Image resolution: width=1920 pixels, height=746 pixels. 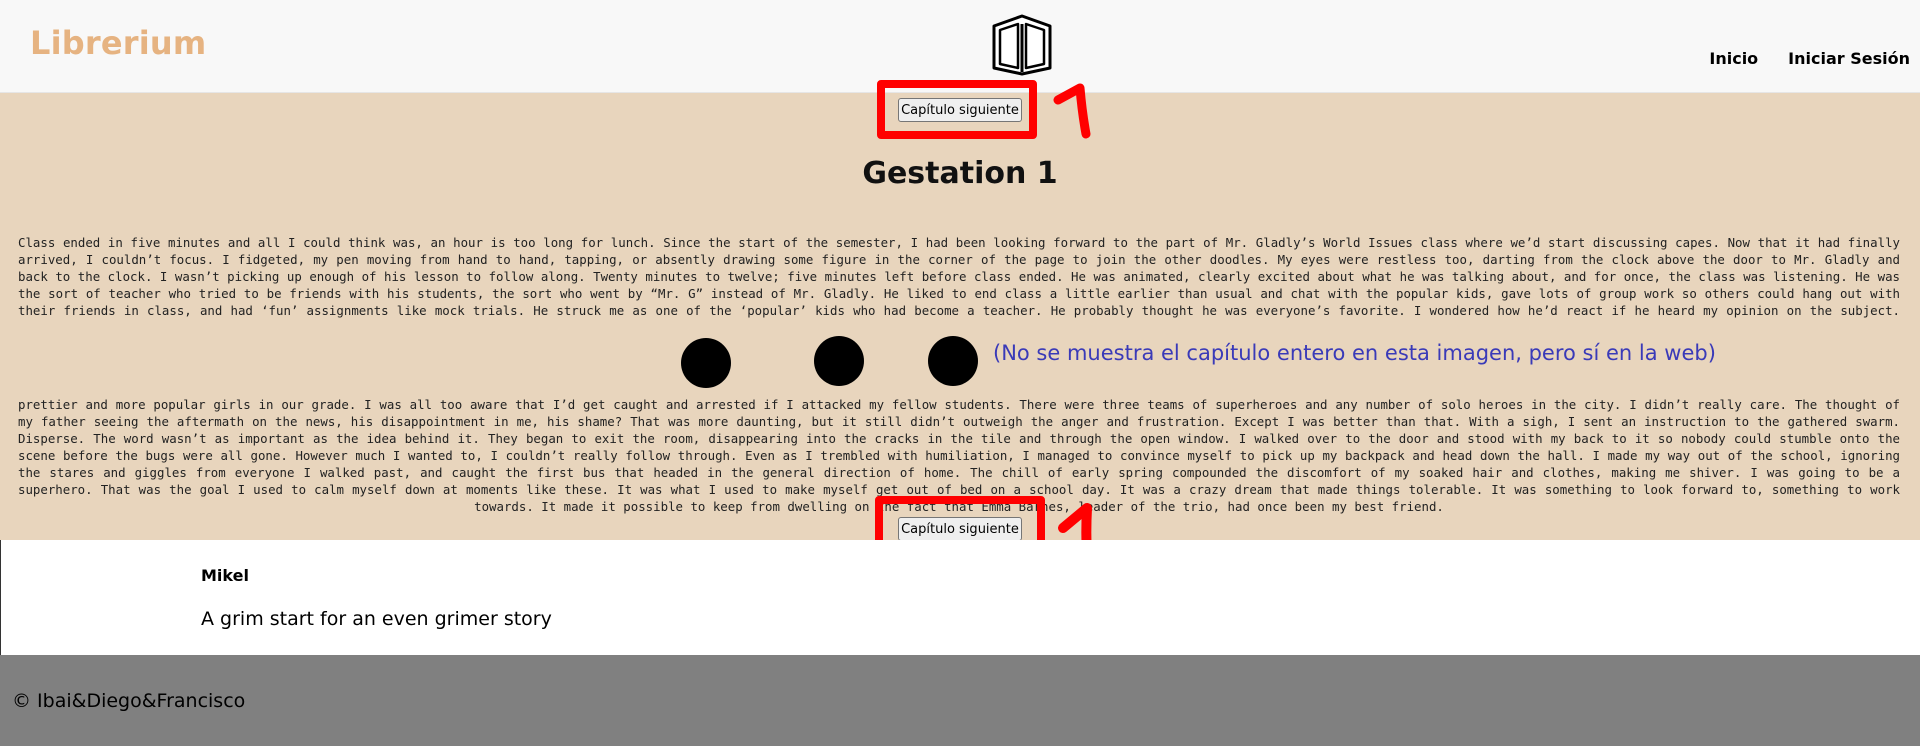 What do you see at coordinates (376, 619) in the screenshot?
I see `comment-body: A grim start for an even grimer story` at bounding box center [376, 619].